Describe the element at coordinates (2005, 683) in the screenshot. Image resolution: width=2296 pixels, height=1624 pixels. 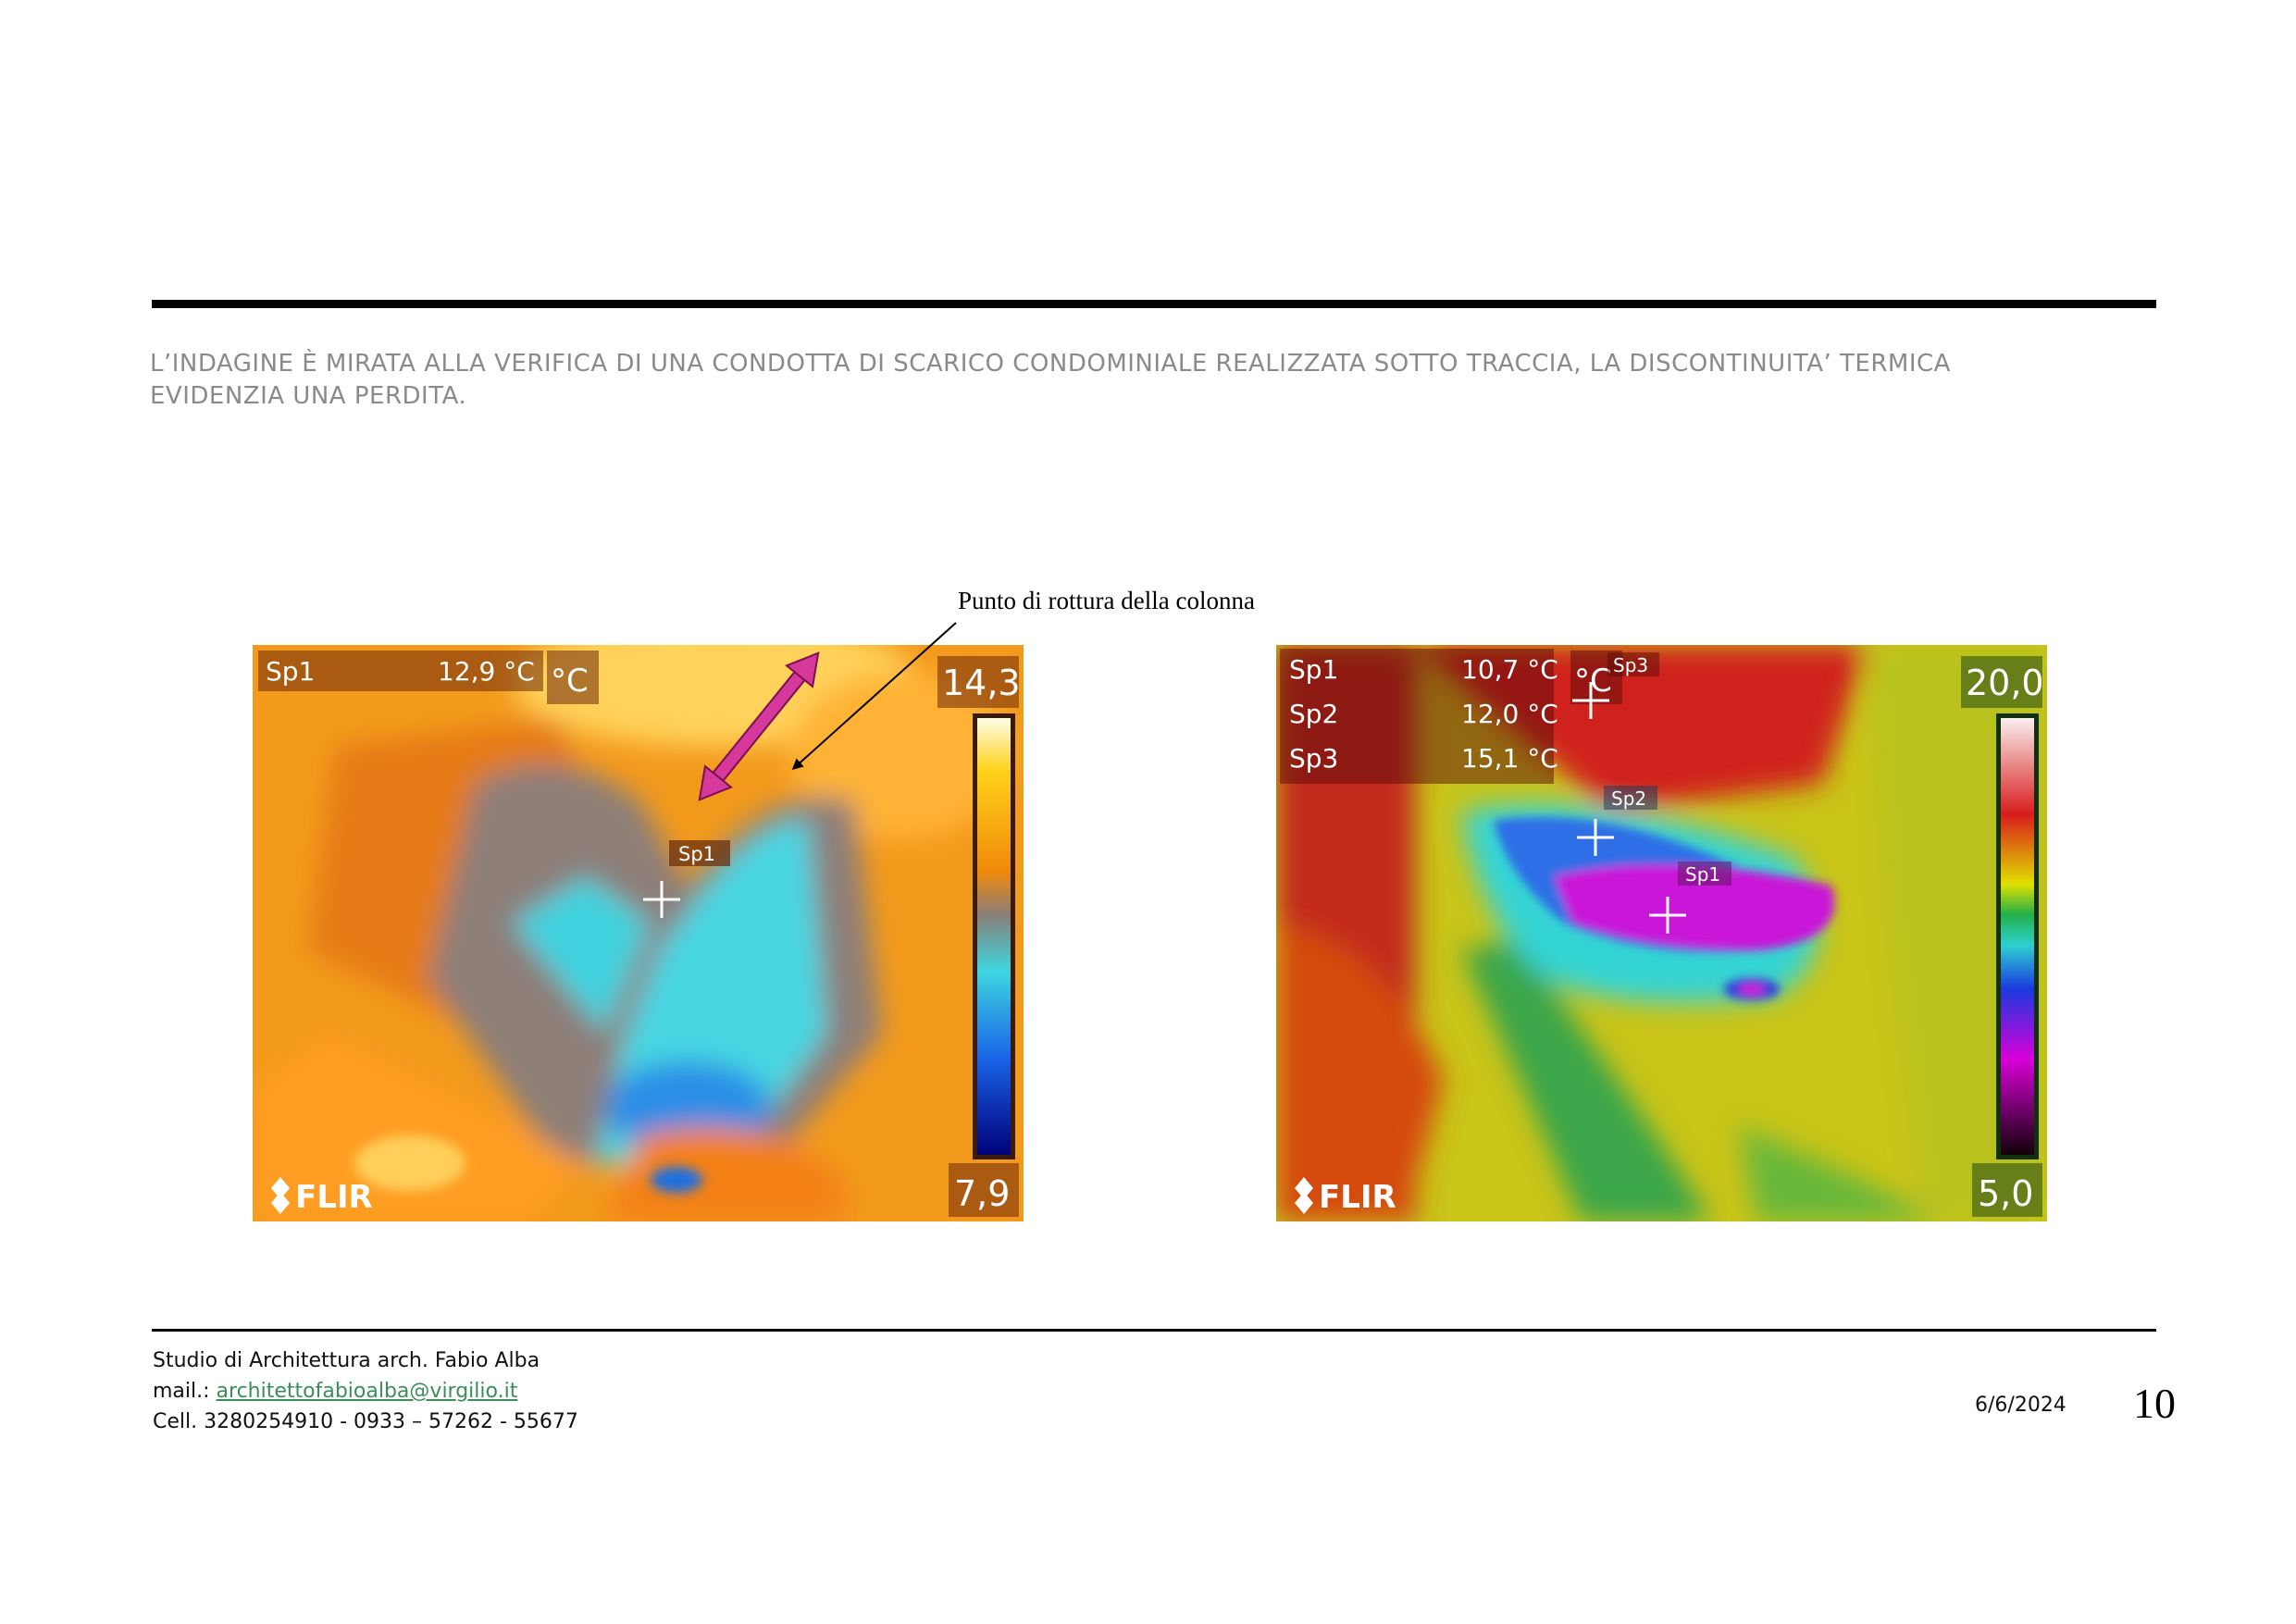
I see `scale-max: 20,0` at that location.